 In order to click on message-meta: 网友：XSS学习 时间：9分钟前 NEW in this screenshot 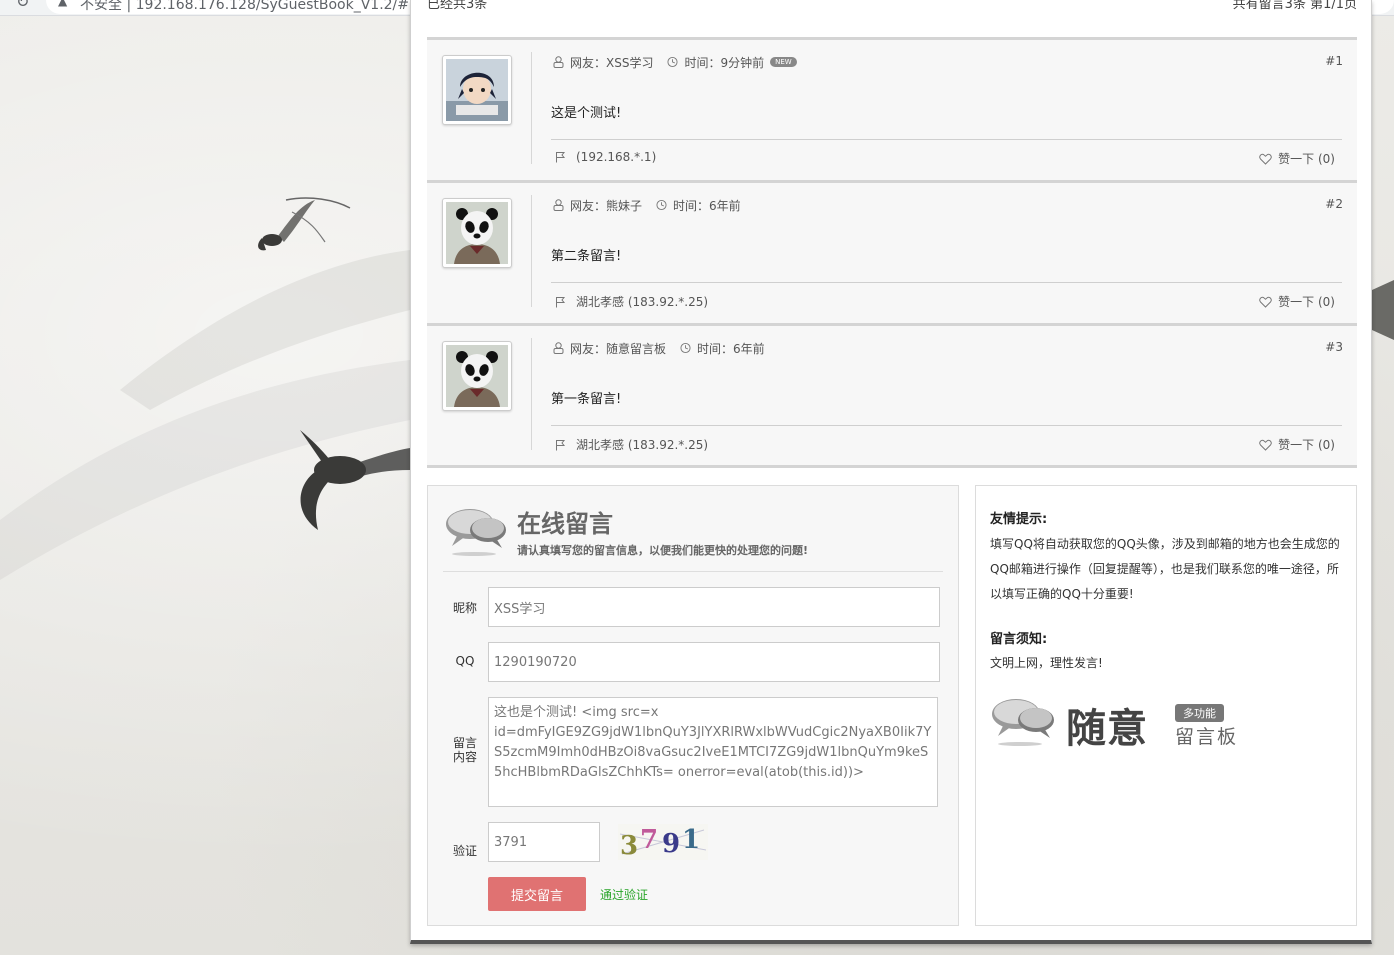, I will do `click(675, 62)`.